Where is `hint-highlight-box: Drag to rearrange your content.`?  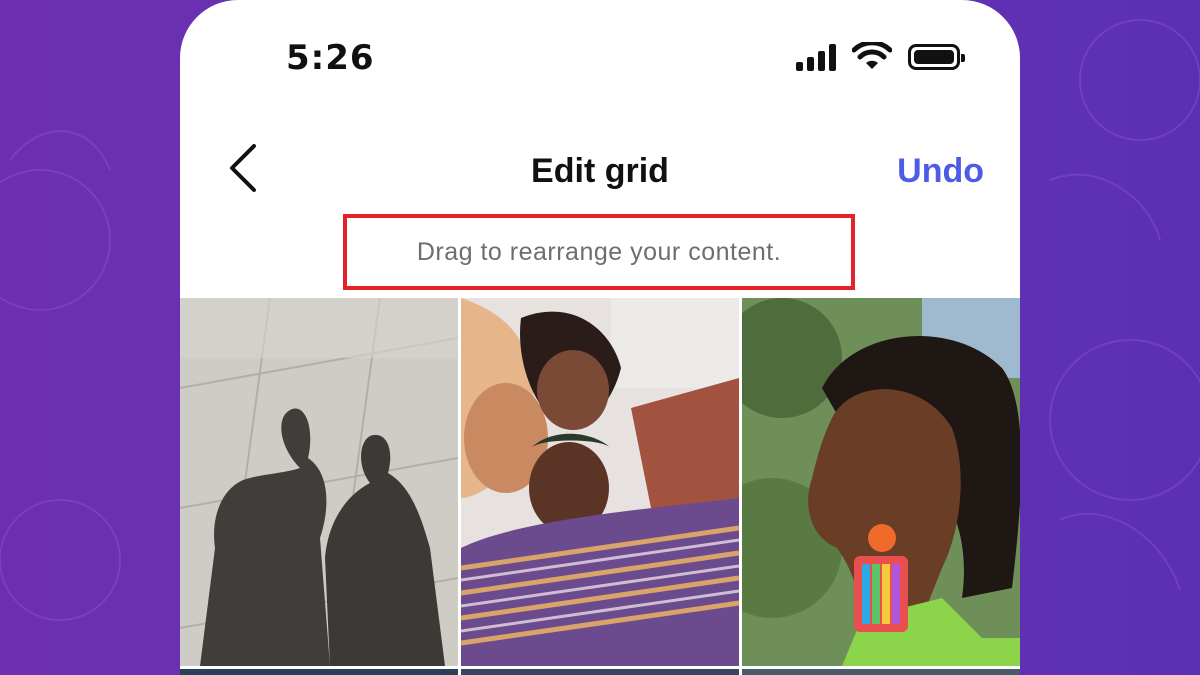
hint-highlight-box: Drag to rearrange your content. is located at coordinates (599, 252).